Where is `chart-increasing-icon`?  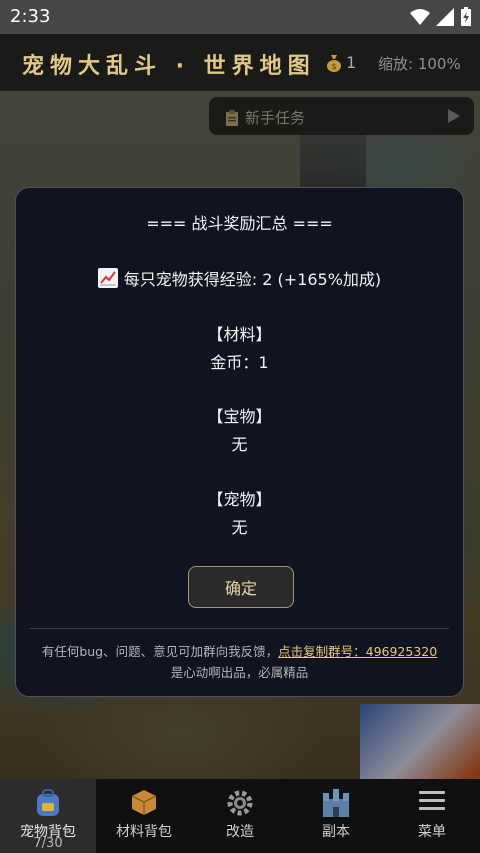
chart-increasing-icon is located at coordinates (107, 278).